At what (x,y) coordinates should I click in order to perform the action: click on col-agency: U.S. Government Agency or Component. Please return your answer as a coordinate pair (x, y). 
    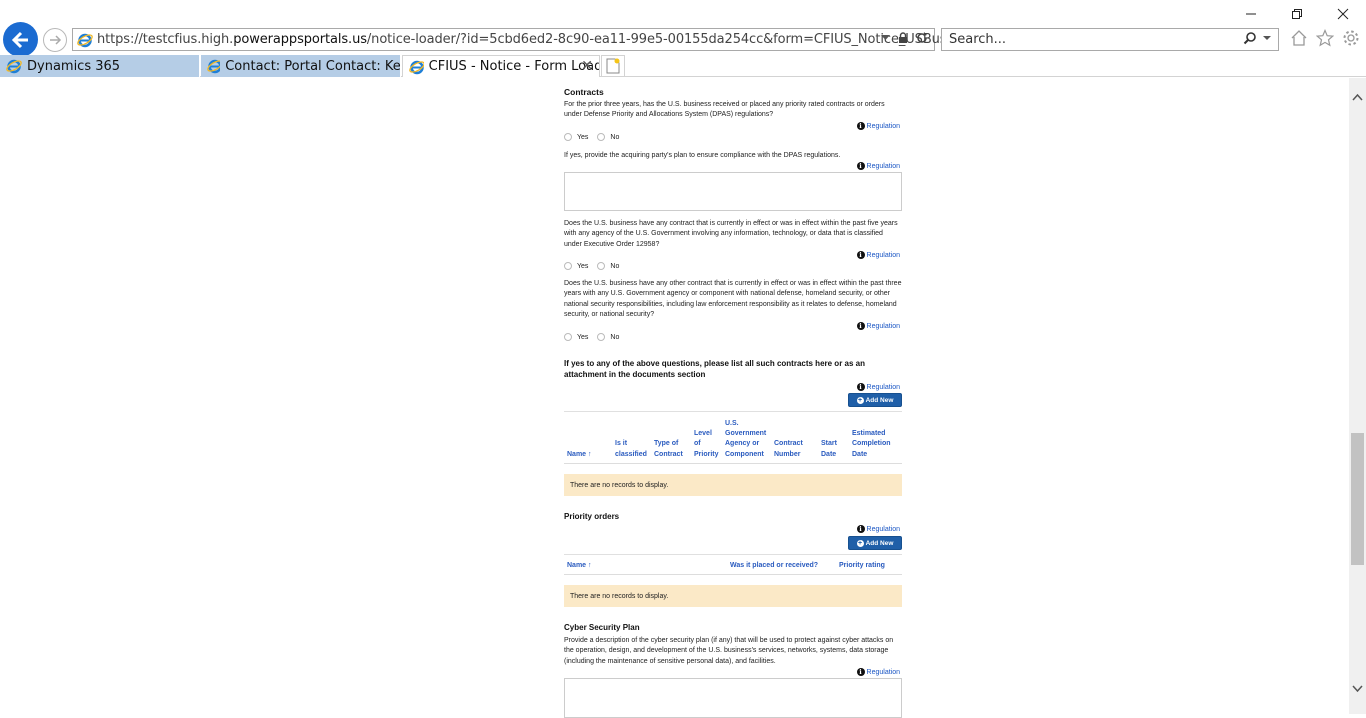
    Looking at the image, I should click on (748, 439).